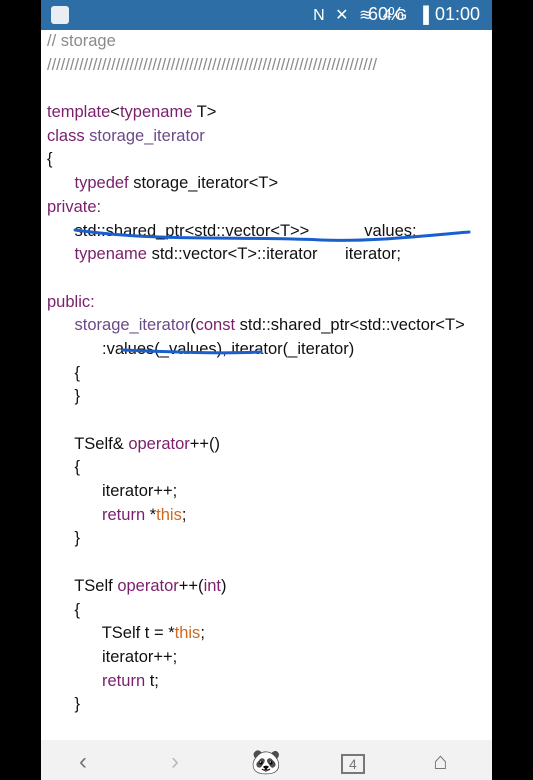  What do you see at coordinates (256, 516) in the screenshot?
I see `code-line: return *this;` at bounding box center [256, 516].